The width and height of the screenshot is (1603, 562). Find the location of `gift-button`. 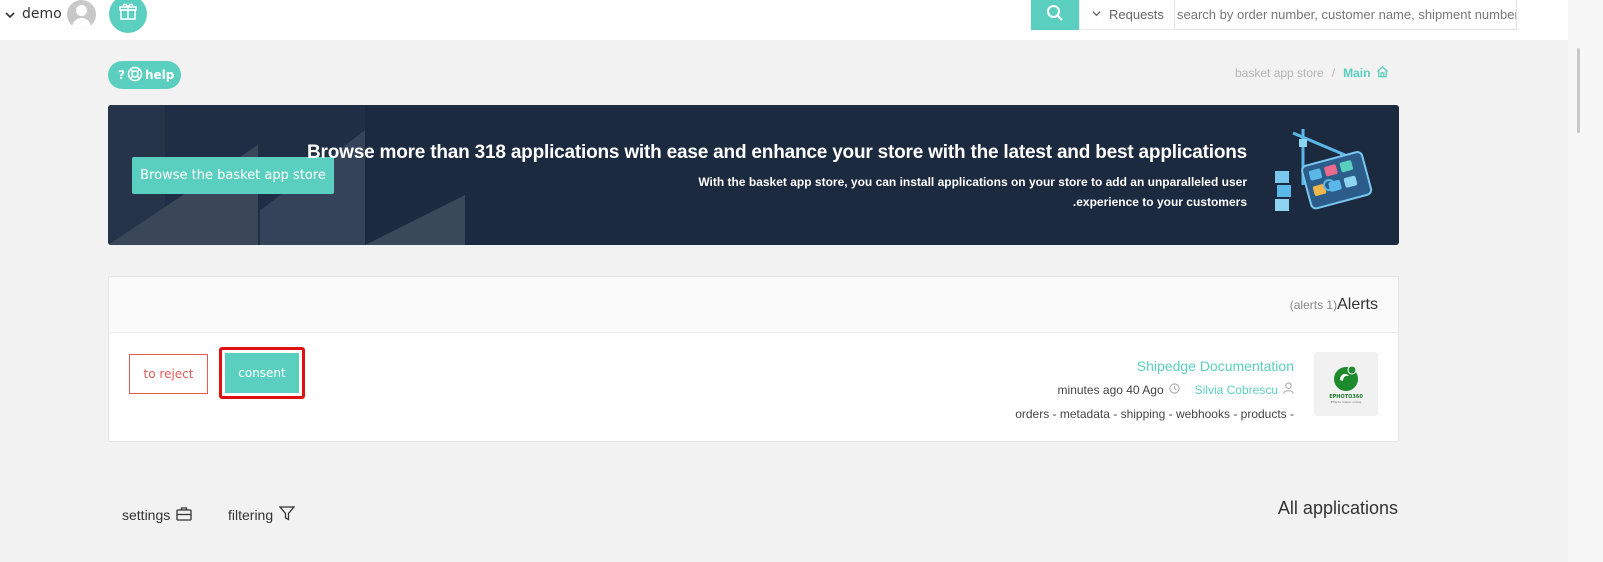

gift-button is located at coordinates (128, 16).